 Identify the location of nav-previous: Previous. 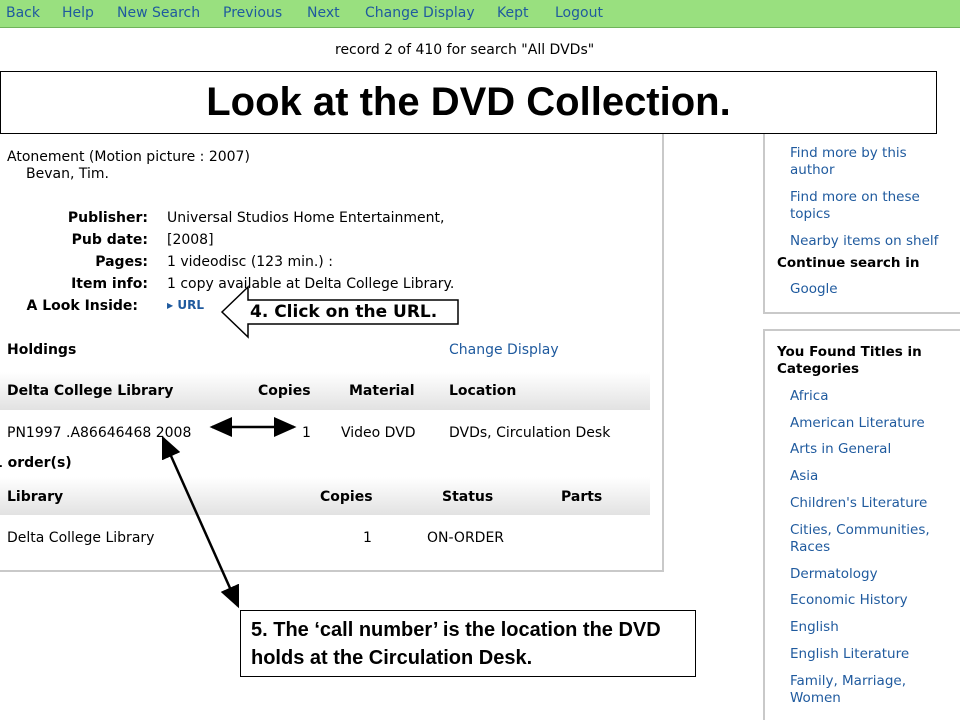
(252, 13).